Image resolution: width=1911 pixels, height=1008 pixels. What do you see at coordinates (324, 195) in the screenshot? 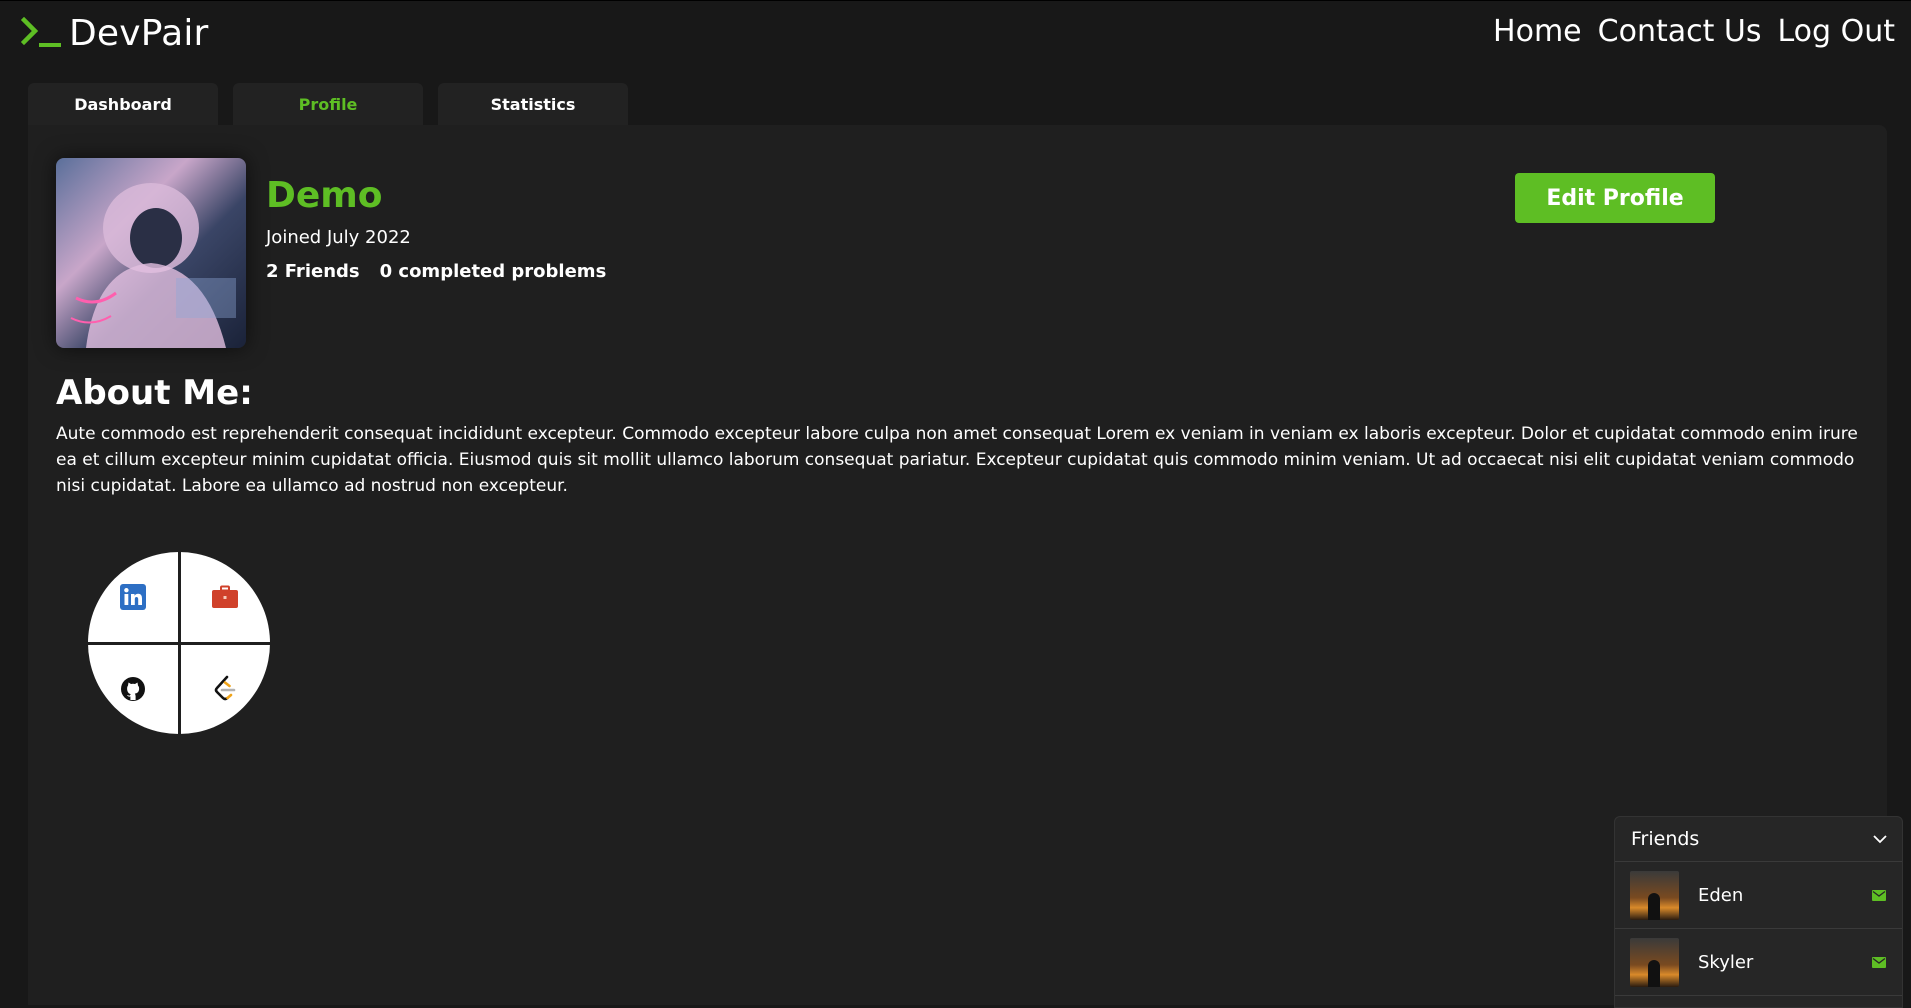
I see `profile-name: Demo` at bounding box center [324, 195].